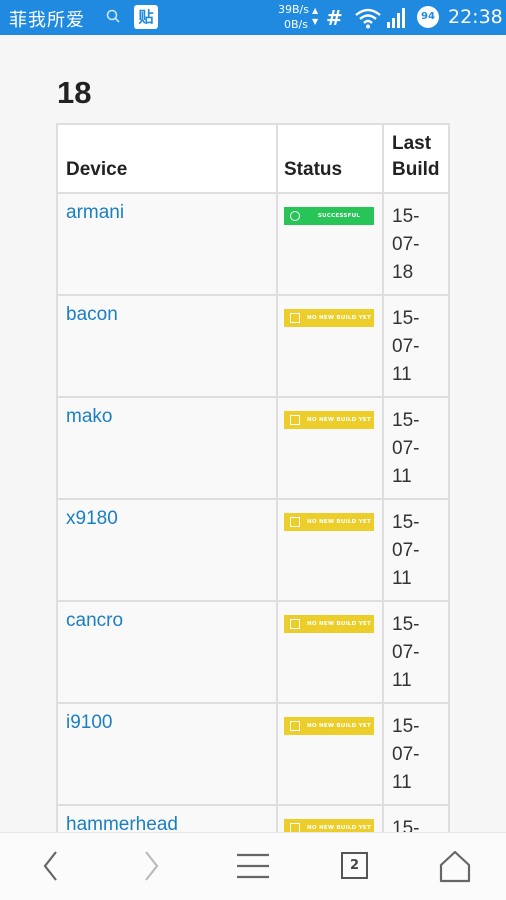  What do you see at coordinates (396, 18) in the screenshot?
I see `signal-icon` at bounding box center [396, 18].